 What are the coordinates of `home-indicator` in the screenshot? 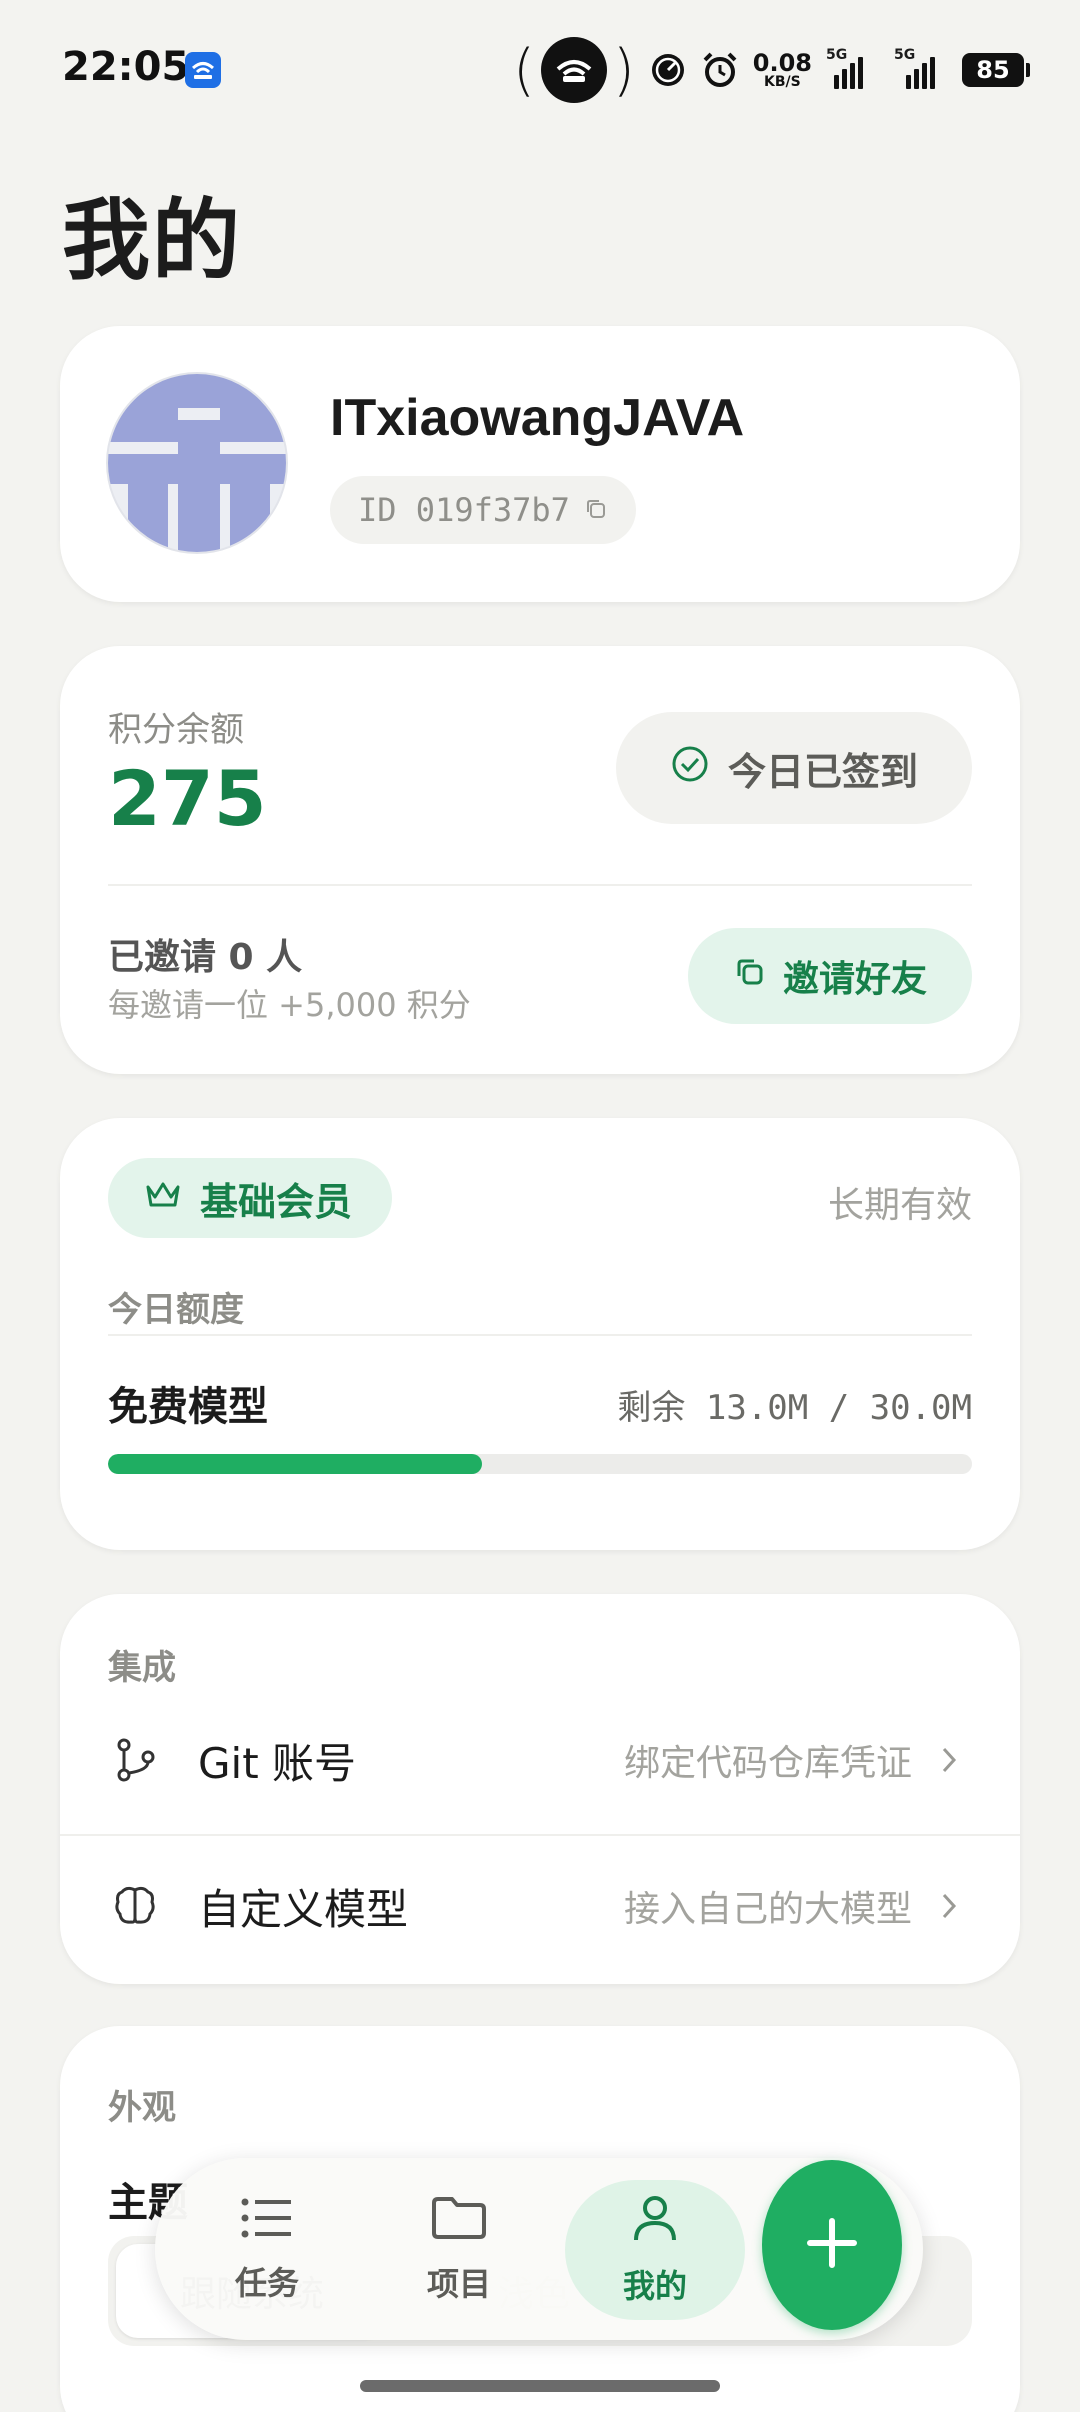 It's located at (540, 2386).